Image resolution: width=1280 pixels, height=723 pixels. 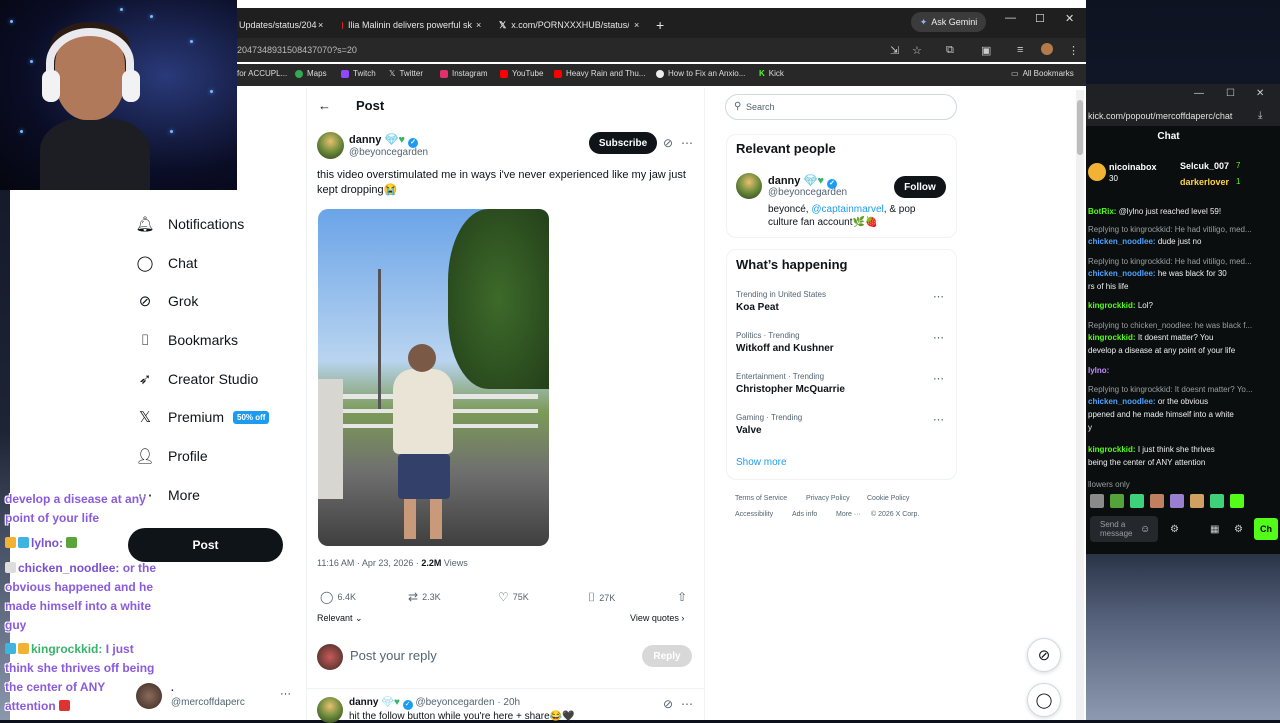 I want to click on new-tab-button: +, so click(x=660, y=25).